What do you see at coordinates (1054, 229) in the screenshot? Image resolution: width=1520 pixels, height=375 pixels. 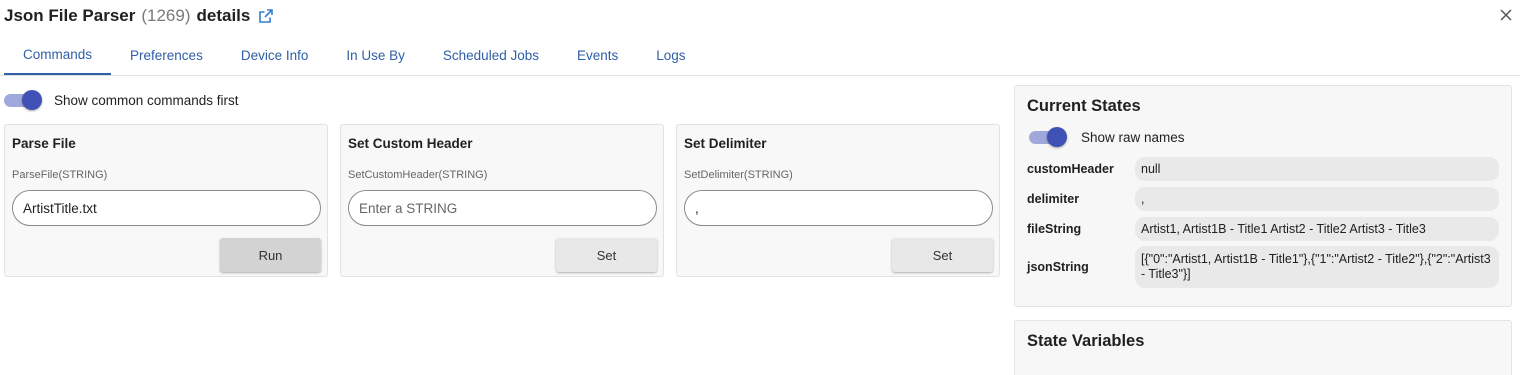 I see `state-key: fileString` at bounding box center [1054, 229].